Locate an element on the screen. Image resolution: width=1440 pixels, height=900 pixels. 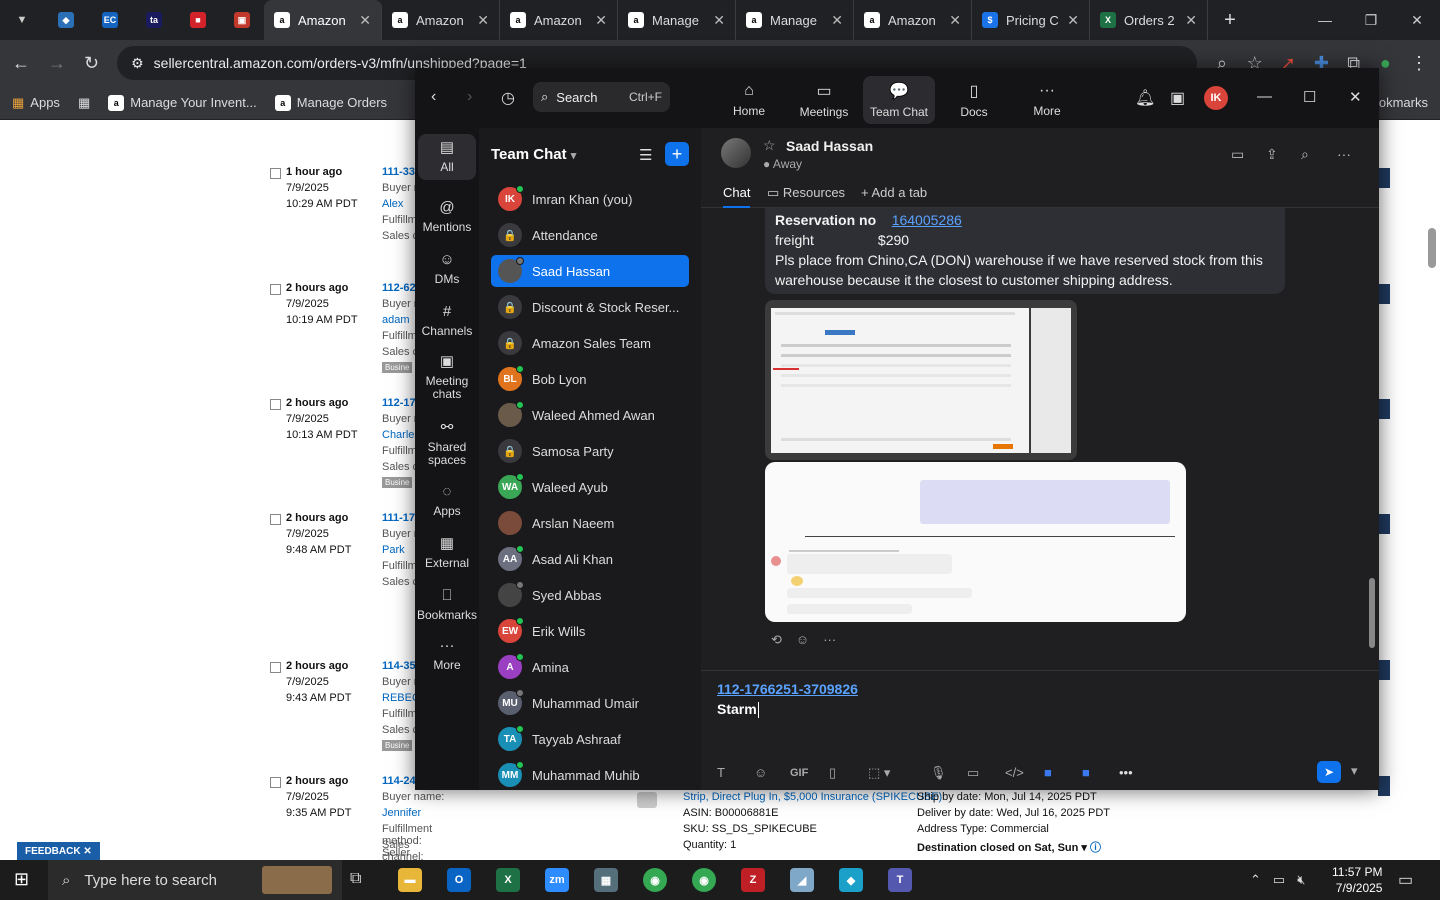
user-avatar: IK is located at coordinates (1216, 98).